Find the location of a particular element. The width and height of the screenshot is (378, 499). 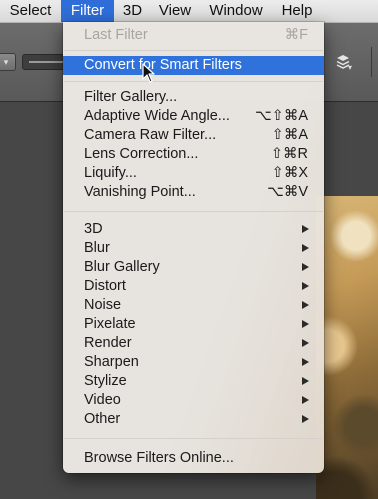

menu-help: Help is located at coordinates (297, 11).